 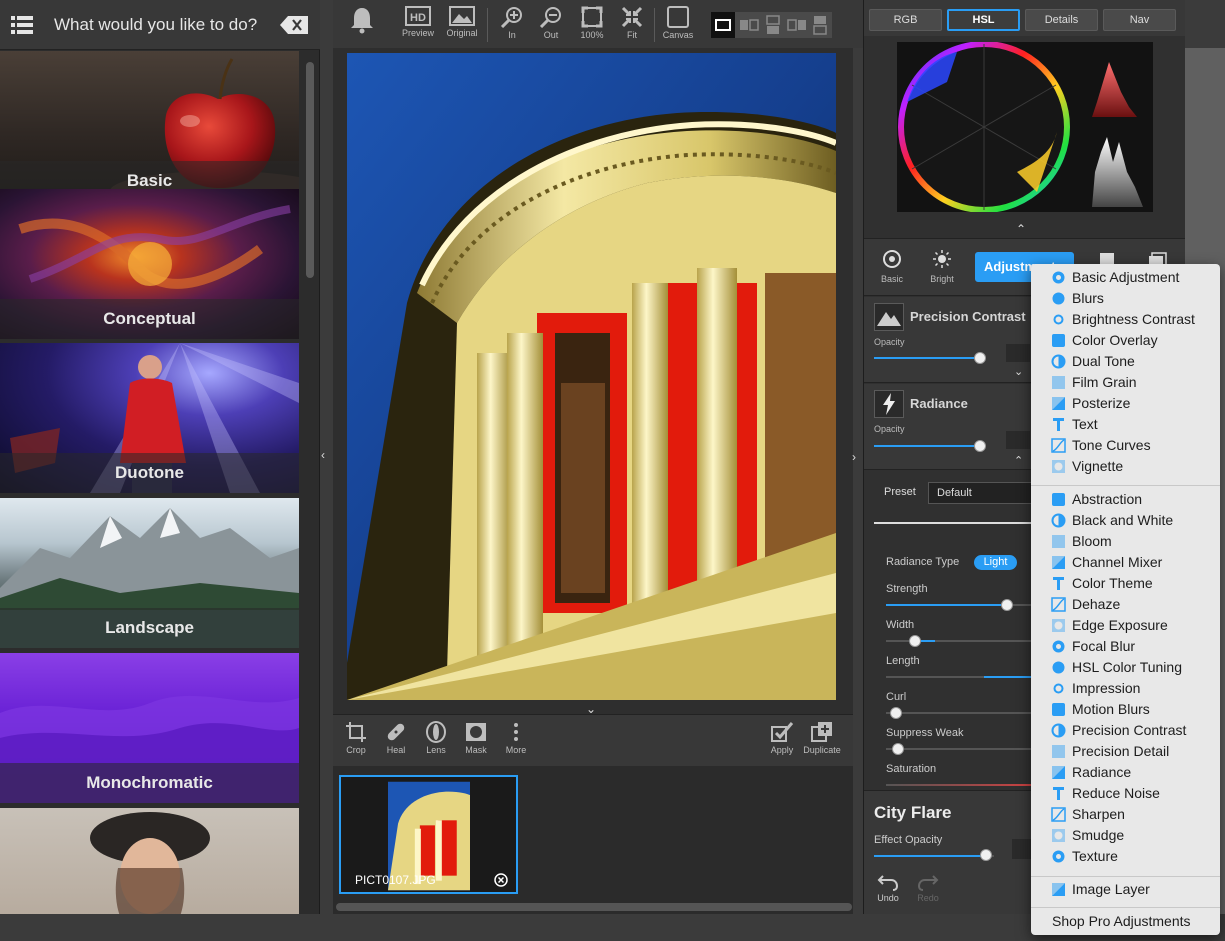 What do you see at coordinates (782, 738) in the screenshot?
I see `apply-button: Apply` at bounding box center [782, 738].